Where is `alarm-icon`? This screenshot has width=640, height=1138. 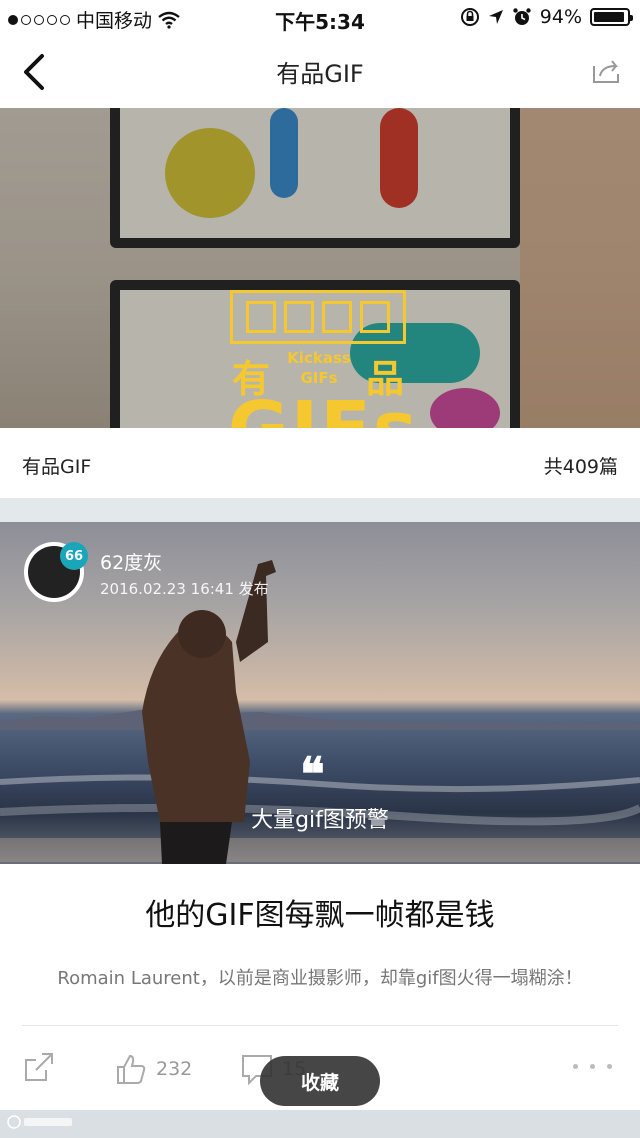
alarm-icon is located at coordinates (522, 16).